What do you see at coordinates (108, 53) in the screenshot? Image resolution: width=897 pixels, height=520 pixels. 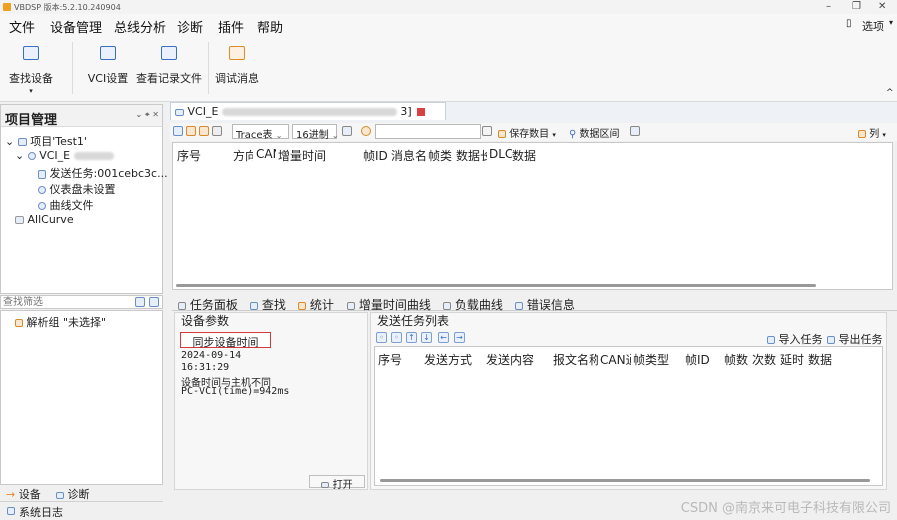 I see `vci-settings-icon` at bounding box center [108, 53].